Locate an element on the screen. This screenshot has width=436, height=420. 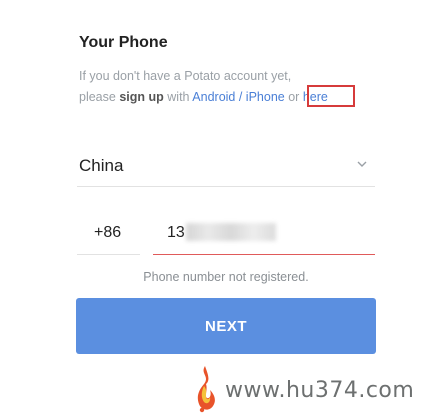
country-code-value: +86 is located at coordinates (108, 232).